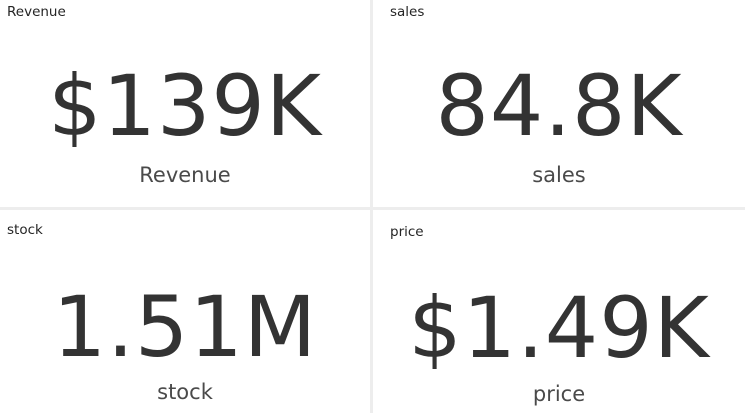 This screenshot has height=413, width=745. Describe the element at coordinates (185, 175) in the screenshot. I see `kpi-label: Revenue` at that location.